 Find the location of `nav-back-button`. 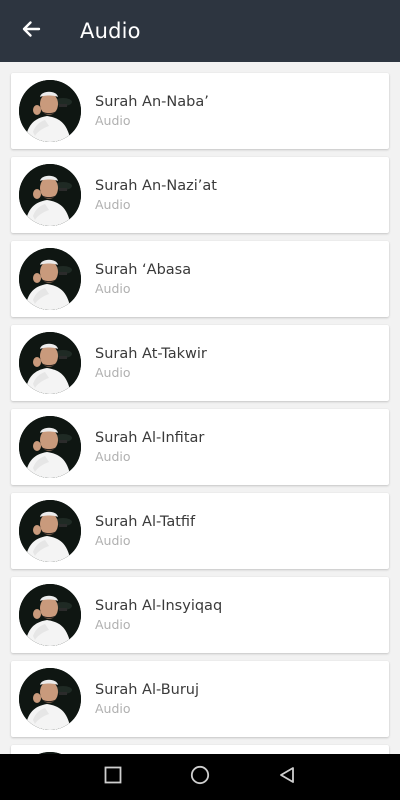

nav-back-button is located at coordinates (287, 777).